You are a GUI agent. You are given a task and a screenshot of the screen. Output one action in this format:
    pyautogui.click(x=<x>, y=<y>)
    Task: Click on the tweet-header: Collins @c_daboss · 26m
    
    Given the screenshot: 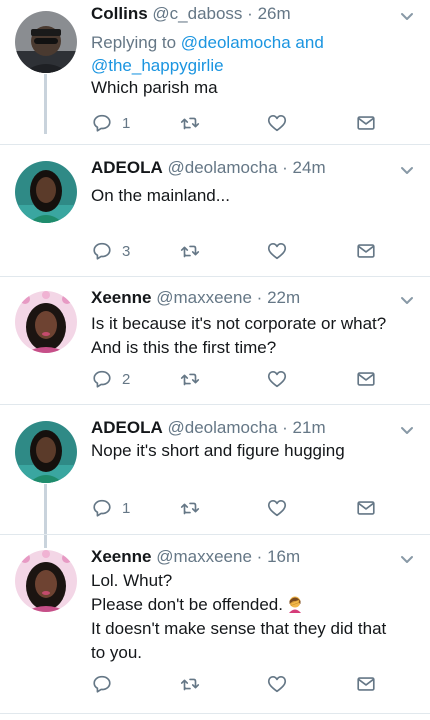 What is the action you would take?
    pyautogui.click(x=191, y=14)
    